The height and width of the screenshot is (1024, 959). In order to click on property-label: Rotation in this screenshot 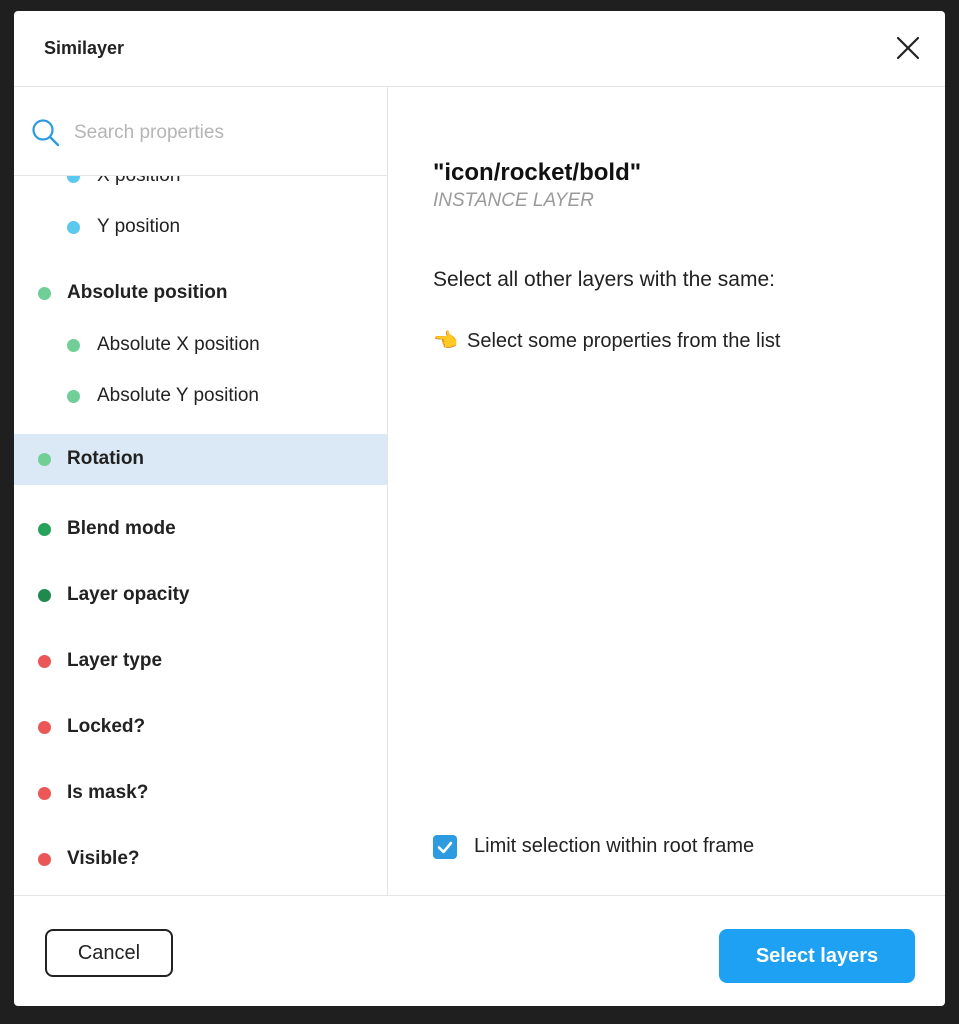, I will do `click(106, 458)`.